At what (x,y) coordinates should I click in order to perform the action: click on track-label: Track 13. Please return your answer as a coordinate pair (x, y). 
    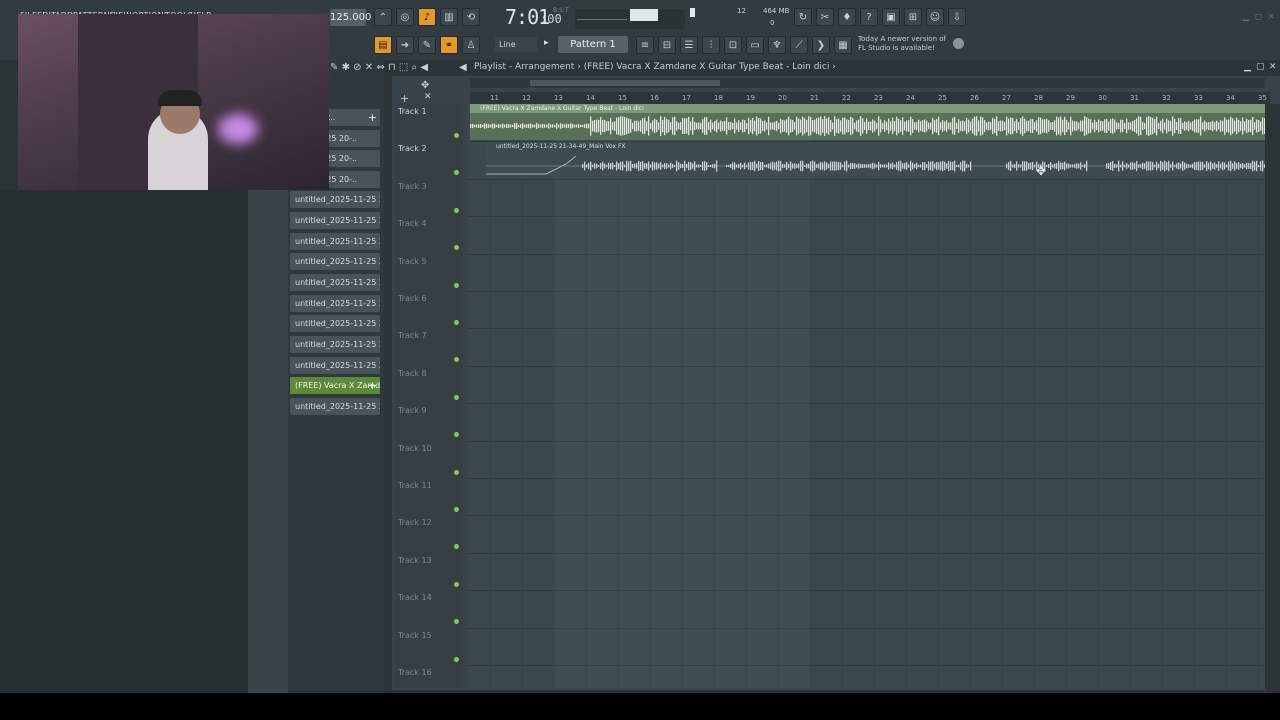
    Looking at the image, I should click on (415, 560).